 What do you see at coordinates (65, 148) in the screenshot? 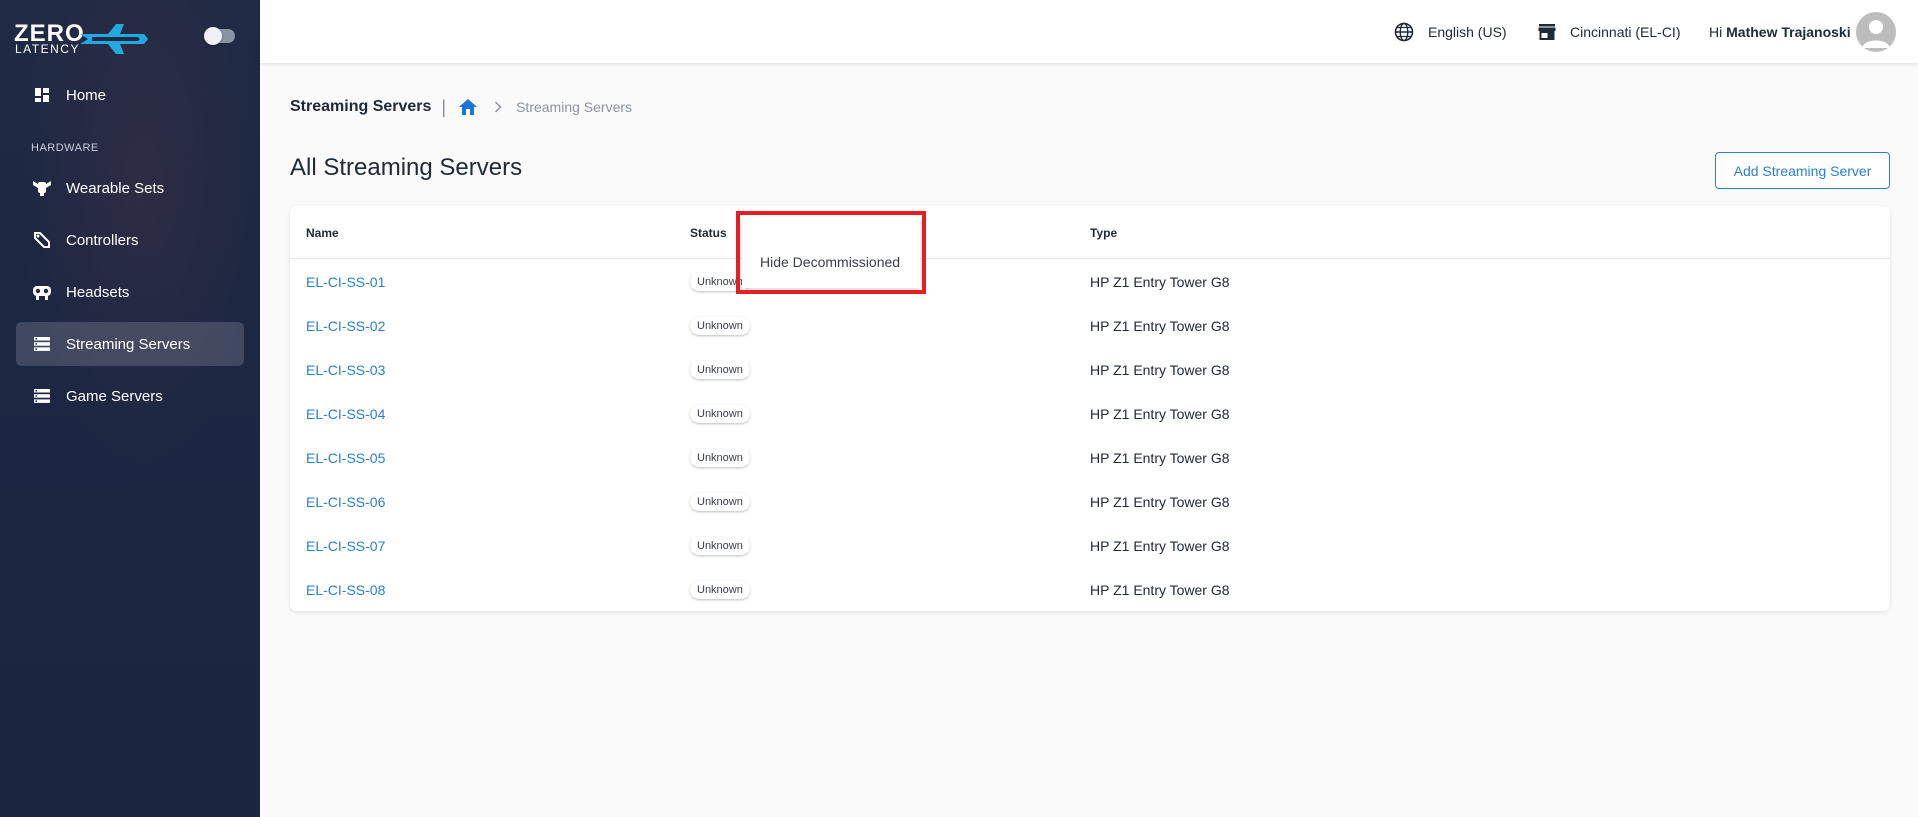
I see `sidebar-section-hardware: HARDWARE` at bounding box center [65, 148].